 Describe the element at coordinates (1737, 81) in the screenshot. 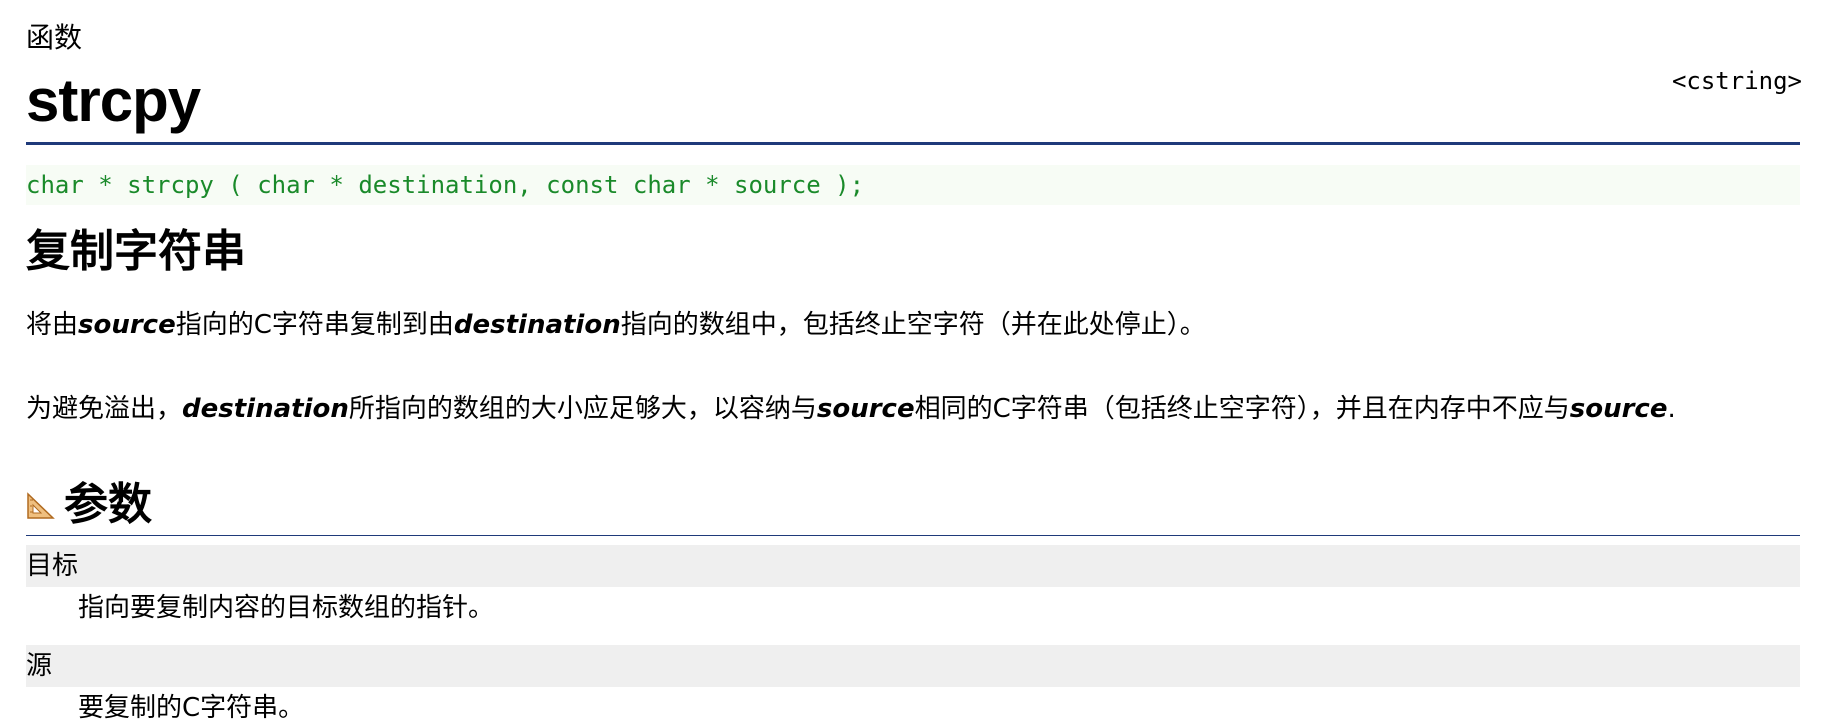

I see `header-library: <cstring>` at that location.